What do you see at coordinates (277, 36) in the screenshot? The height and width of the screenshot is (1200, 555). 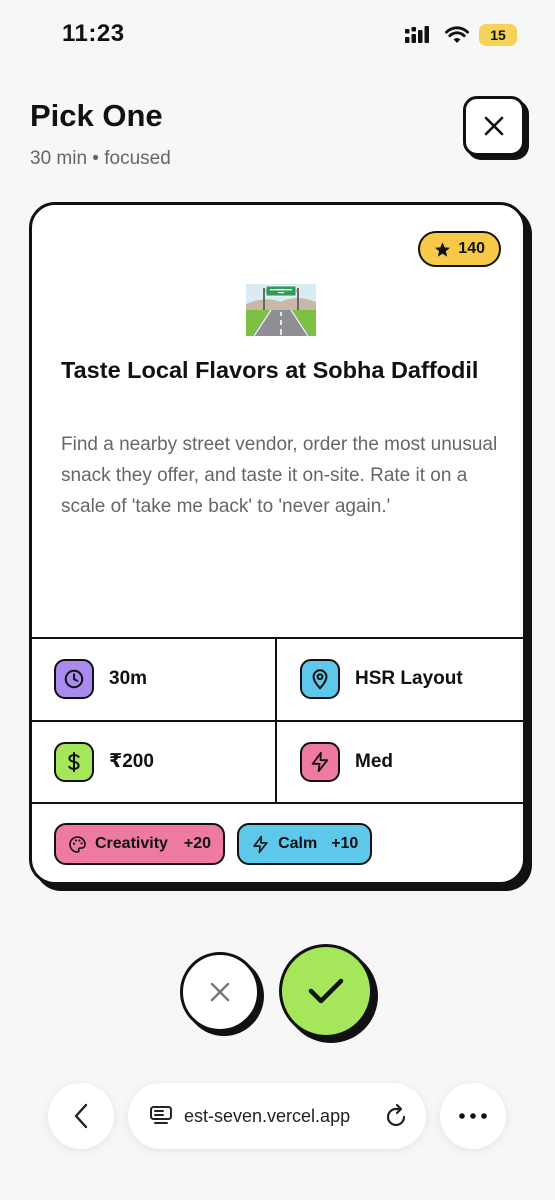 I see `status-bar: 11:23 15` at bounding box center [277, 36].